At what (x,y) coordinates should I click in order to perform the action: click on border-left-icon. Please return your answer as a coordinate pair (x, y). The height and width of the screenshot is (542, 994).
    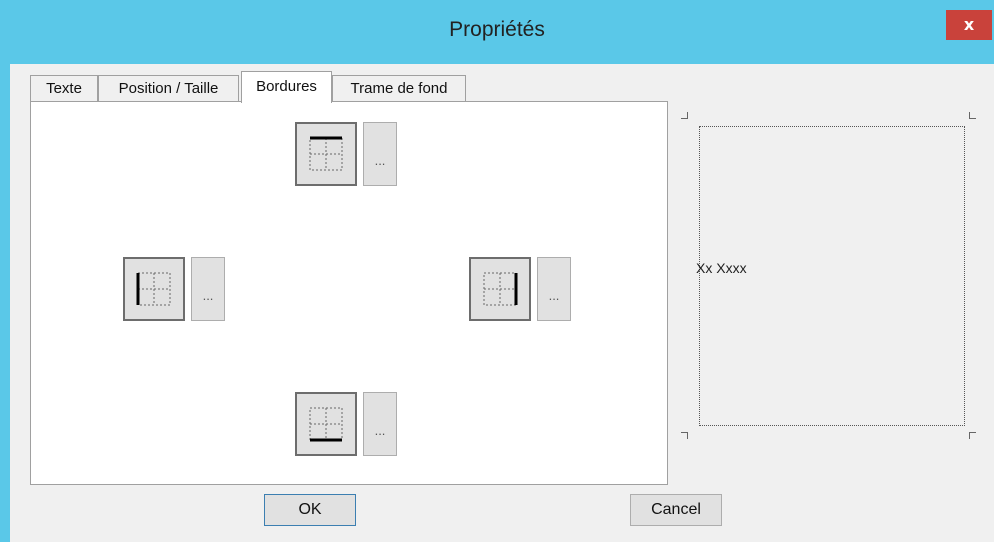
    Looking at the image, I should click on (153, 289).